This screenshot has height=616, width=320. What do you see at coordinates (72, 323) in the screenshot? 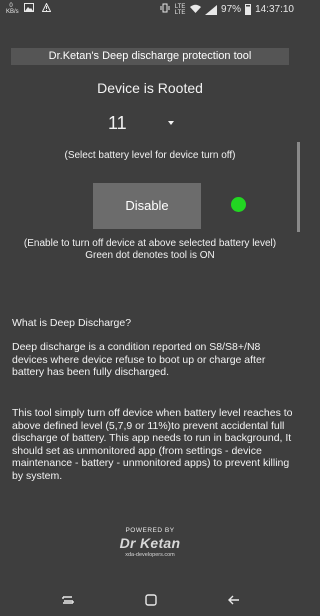
I see `info-title: What is Deep Discharge?` at bounding box center [72, 323].